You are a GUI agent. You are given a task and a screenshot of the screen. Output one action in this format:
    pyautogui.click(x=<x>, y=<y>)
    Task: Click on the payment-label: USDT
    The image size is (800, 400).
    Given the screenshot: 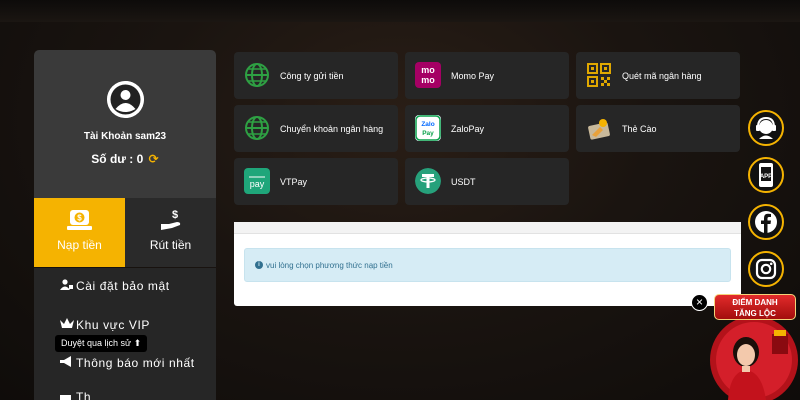 What is the action you would take?
    pyautogui.click(x=463, y=181)
    